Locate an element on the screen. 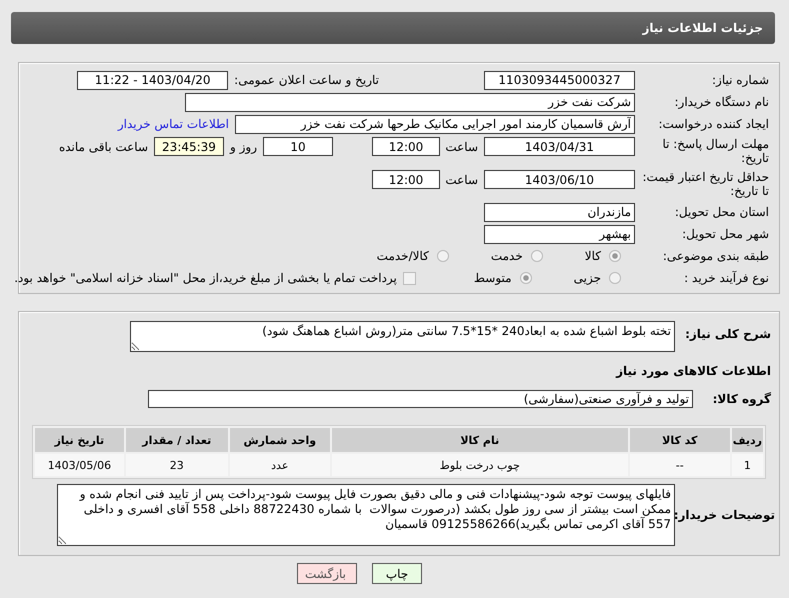  print-button: چاپ is located at coordinates (397, 573).